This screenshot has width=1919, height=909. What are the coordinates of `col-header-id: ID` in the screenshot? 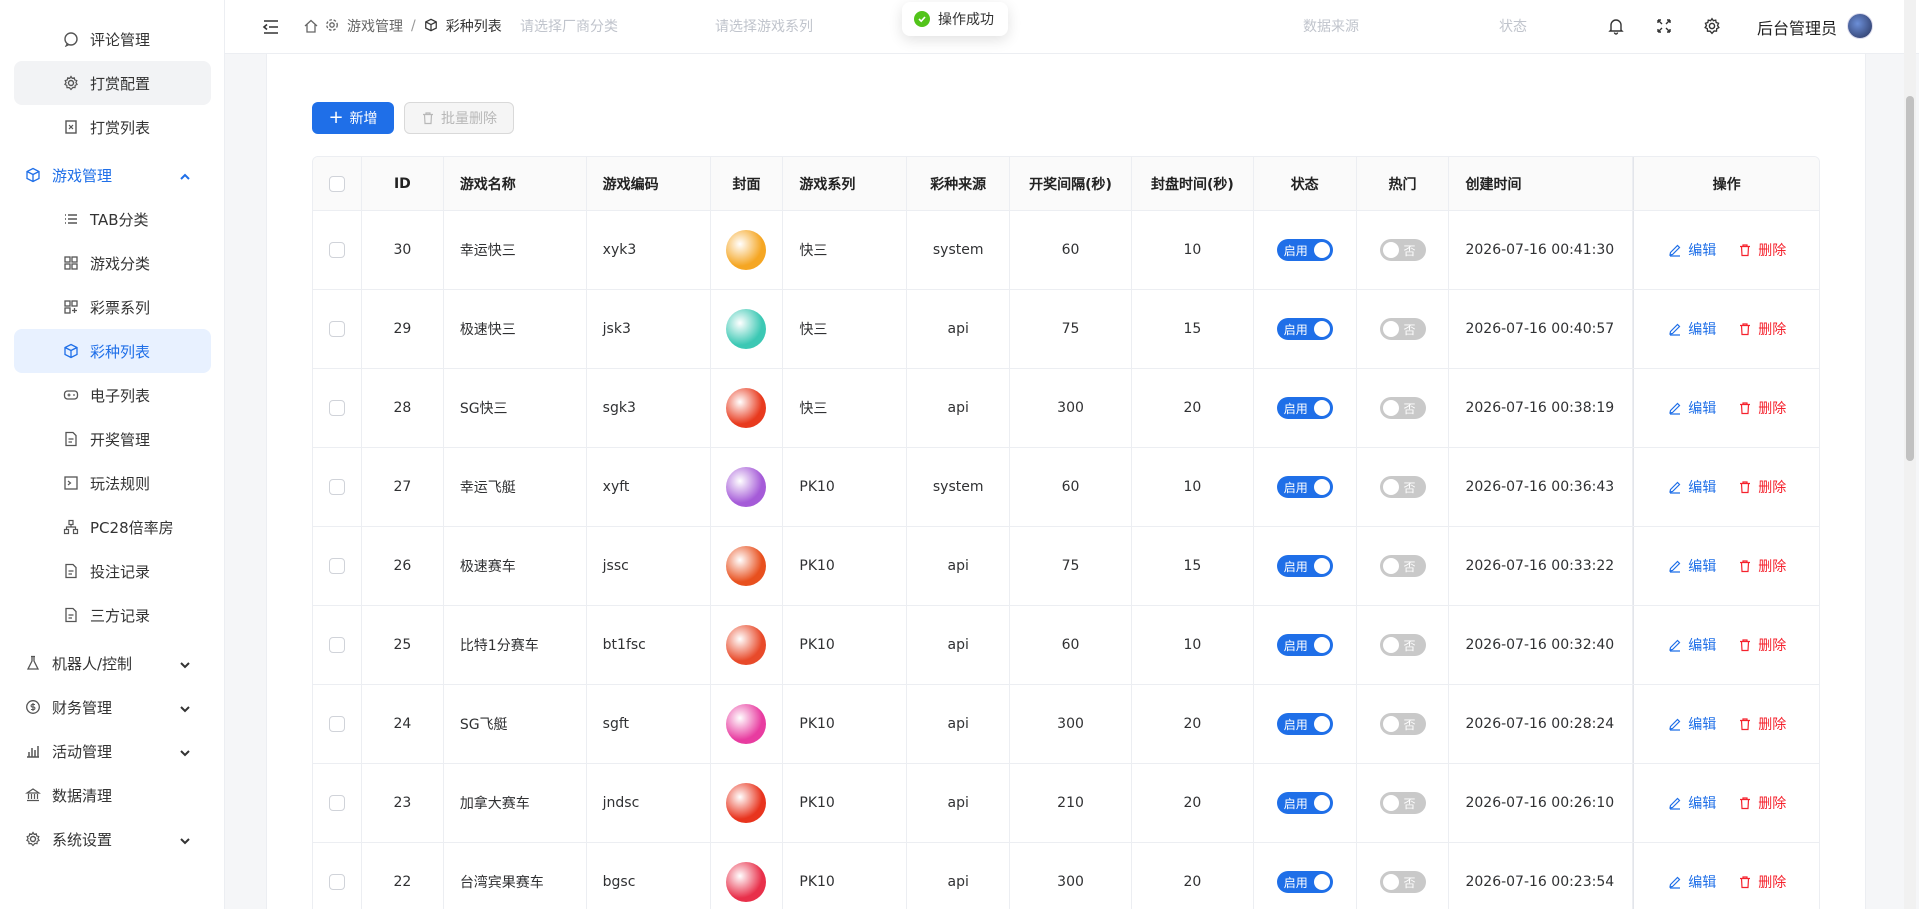 It's located at (403, 183).